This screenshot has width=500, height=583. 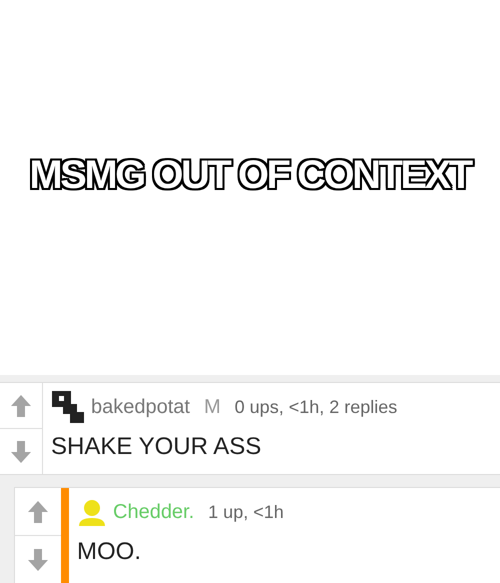 What do you see at coordinates (140, 407) in the screenshot?
I see `username-link: bakedpotat` at bounding box center [140, 407].